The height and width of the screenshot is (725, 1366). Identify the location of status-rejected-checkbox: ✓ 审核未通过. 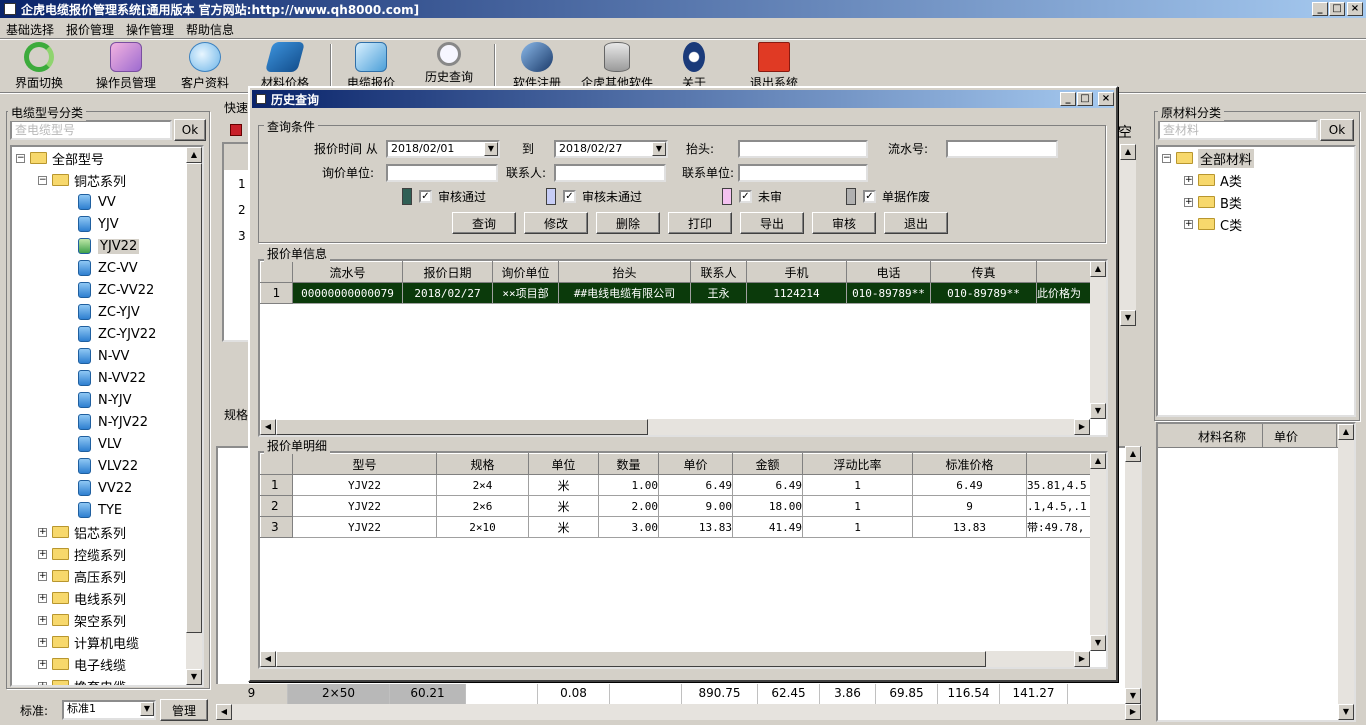
(594, 196).